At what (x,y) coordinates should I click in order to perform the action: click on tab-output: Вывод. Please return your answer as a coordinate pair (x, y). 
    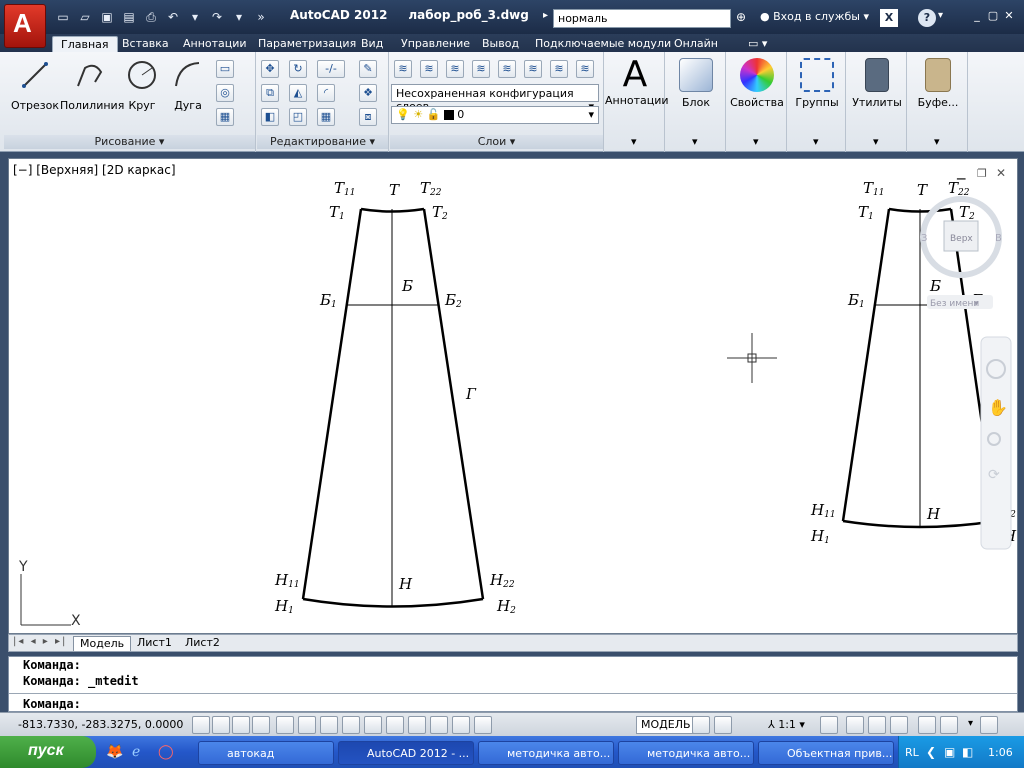
    Looking at the image, I should click on (500, 44).